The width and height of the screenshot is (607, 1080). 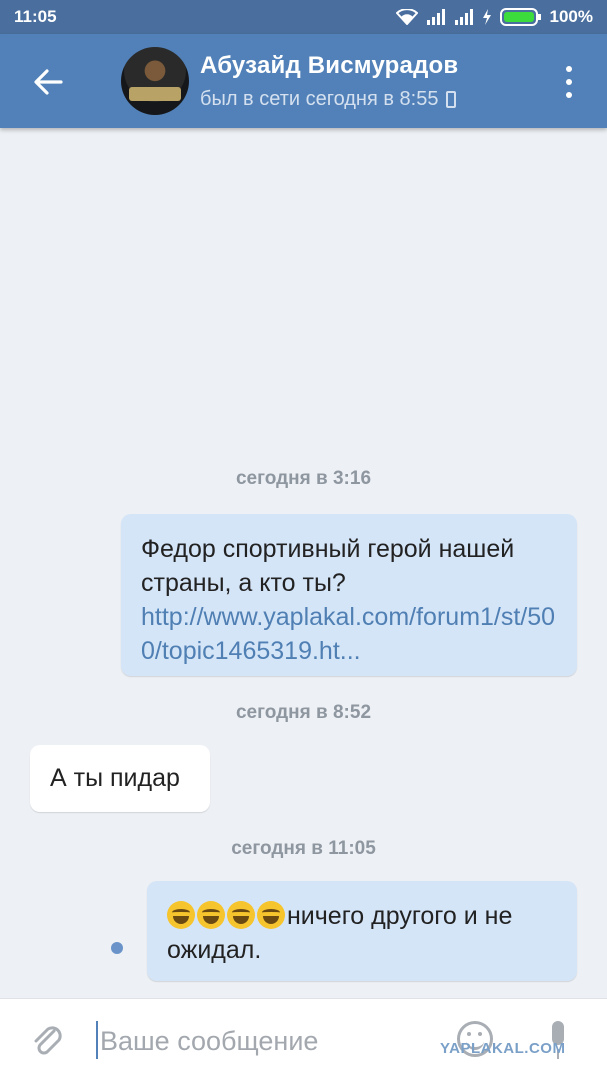 I want to click on back-button, so click(x=48, y=82).